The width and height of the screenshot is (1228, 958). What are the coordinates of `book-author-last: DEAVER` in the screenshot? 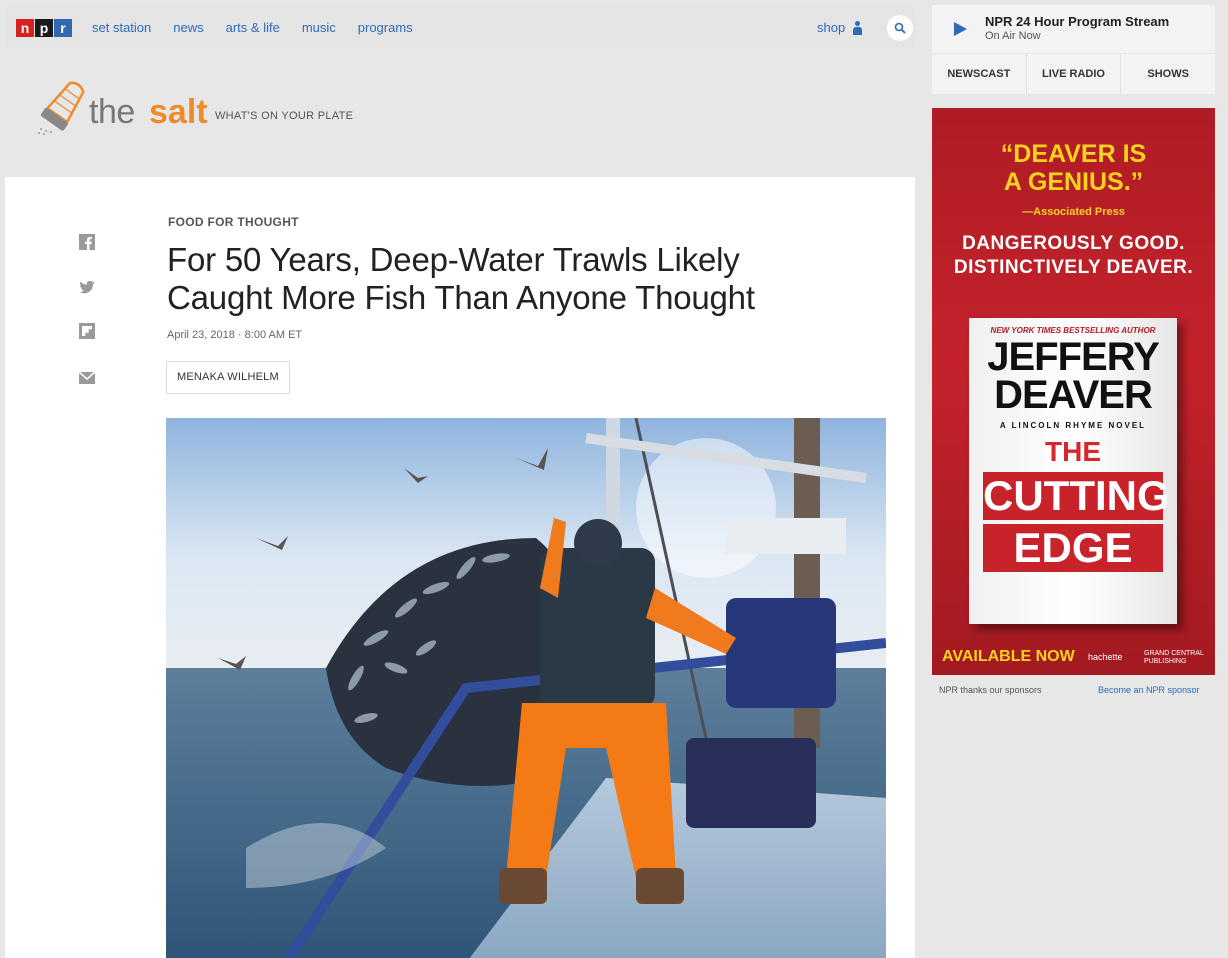 It's located at (1073, 395).